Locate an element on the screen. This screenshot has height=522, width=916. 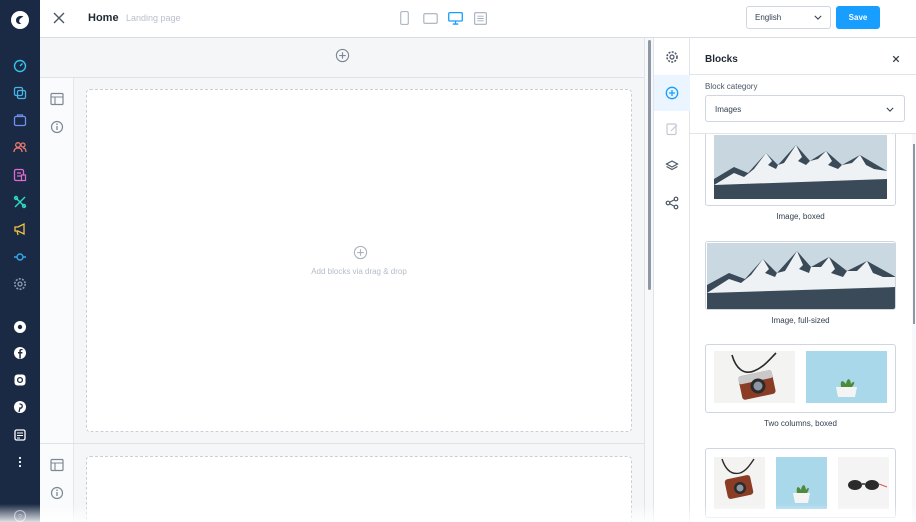
language-select-value: English is located at coordinates (768, 17).